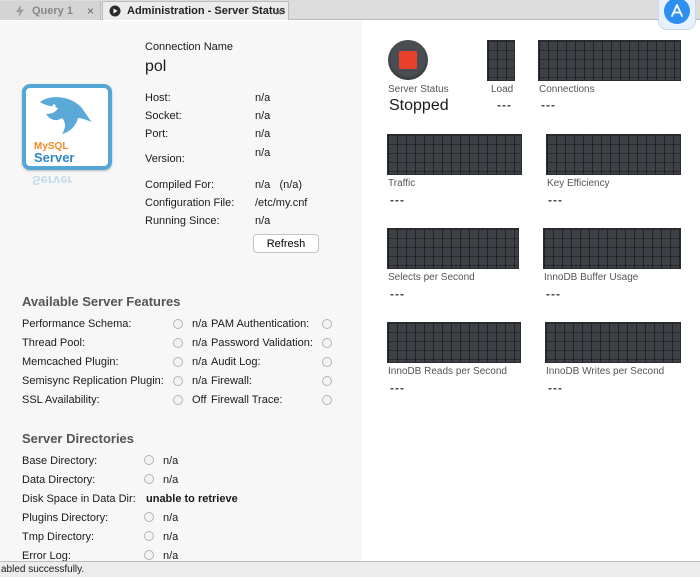 Image resolution: width=700 pixels, height=577 pixels. I want to click on admin-tab-icon, so click(115, 11).